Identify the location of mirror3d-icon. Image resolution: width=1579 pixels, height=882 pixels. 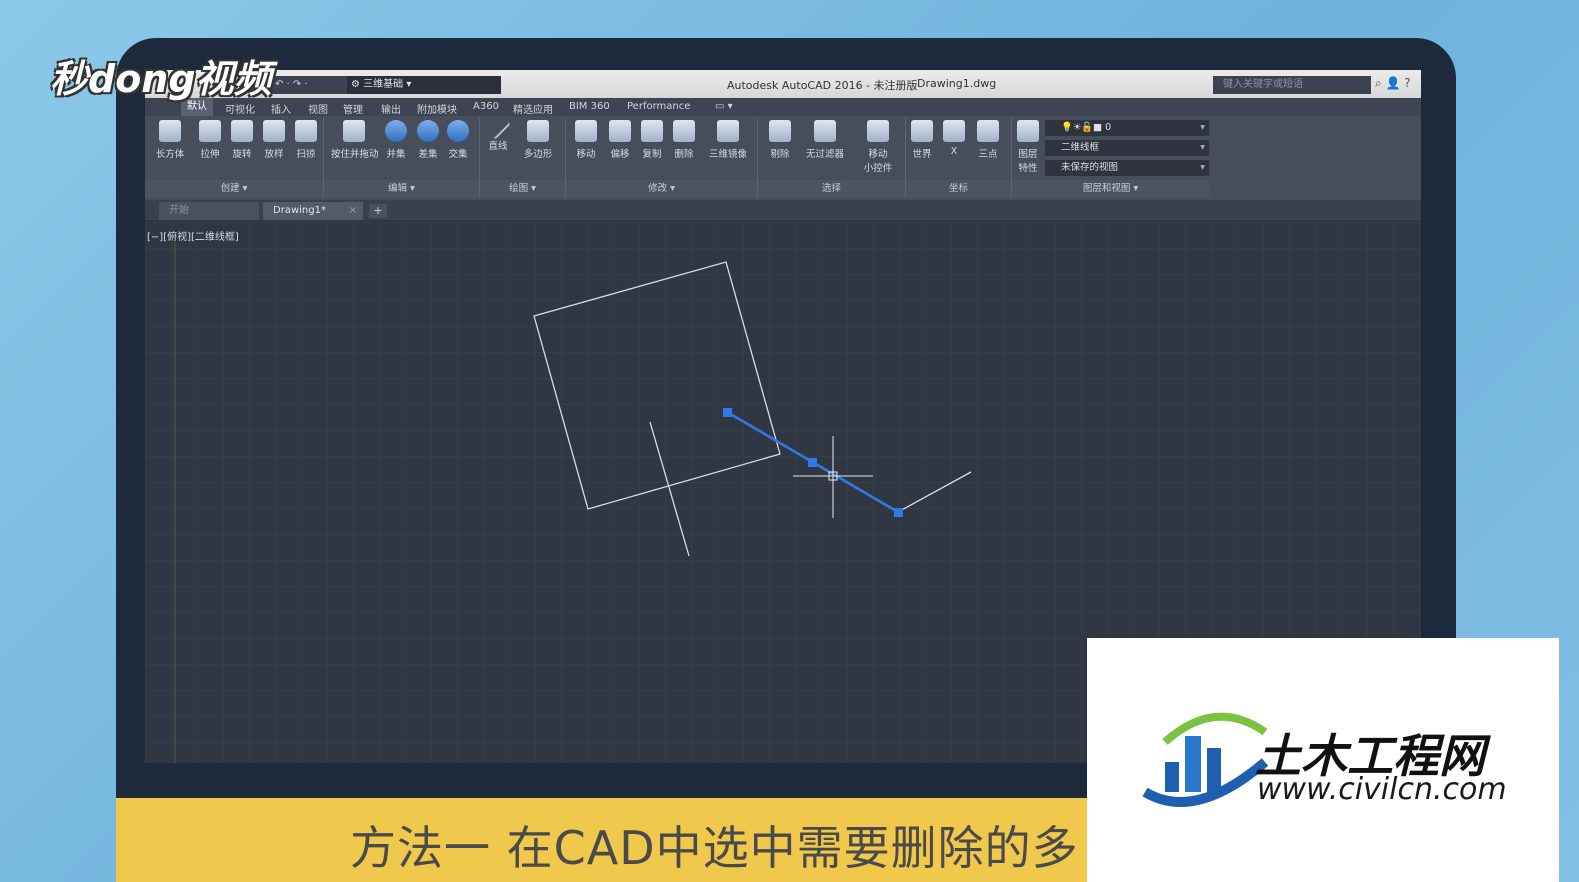
(728, 131).